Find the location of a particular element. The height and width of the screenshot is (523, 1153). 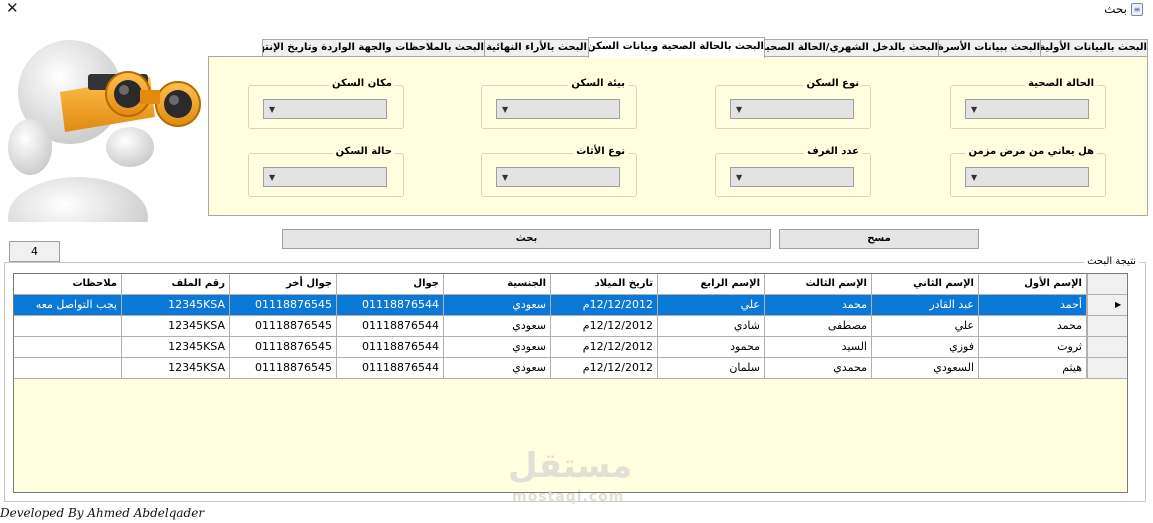

chronic-disease-group: هل يعاني من مرض مزمن ▼ is located at coordinates (1028, 171).